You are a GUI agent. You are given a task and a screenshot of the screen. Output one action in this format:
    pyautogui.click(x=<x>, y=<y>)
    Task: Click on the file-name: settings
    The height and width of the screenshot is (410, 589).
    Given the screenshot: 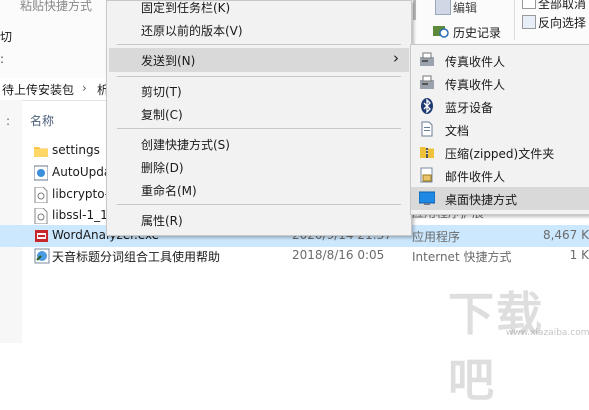 What is the action you would take?
    pyautogui.click(x=76, y=150)
    